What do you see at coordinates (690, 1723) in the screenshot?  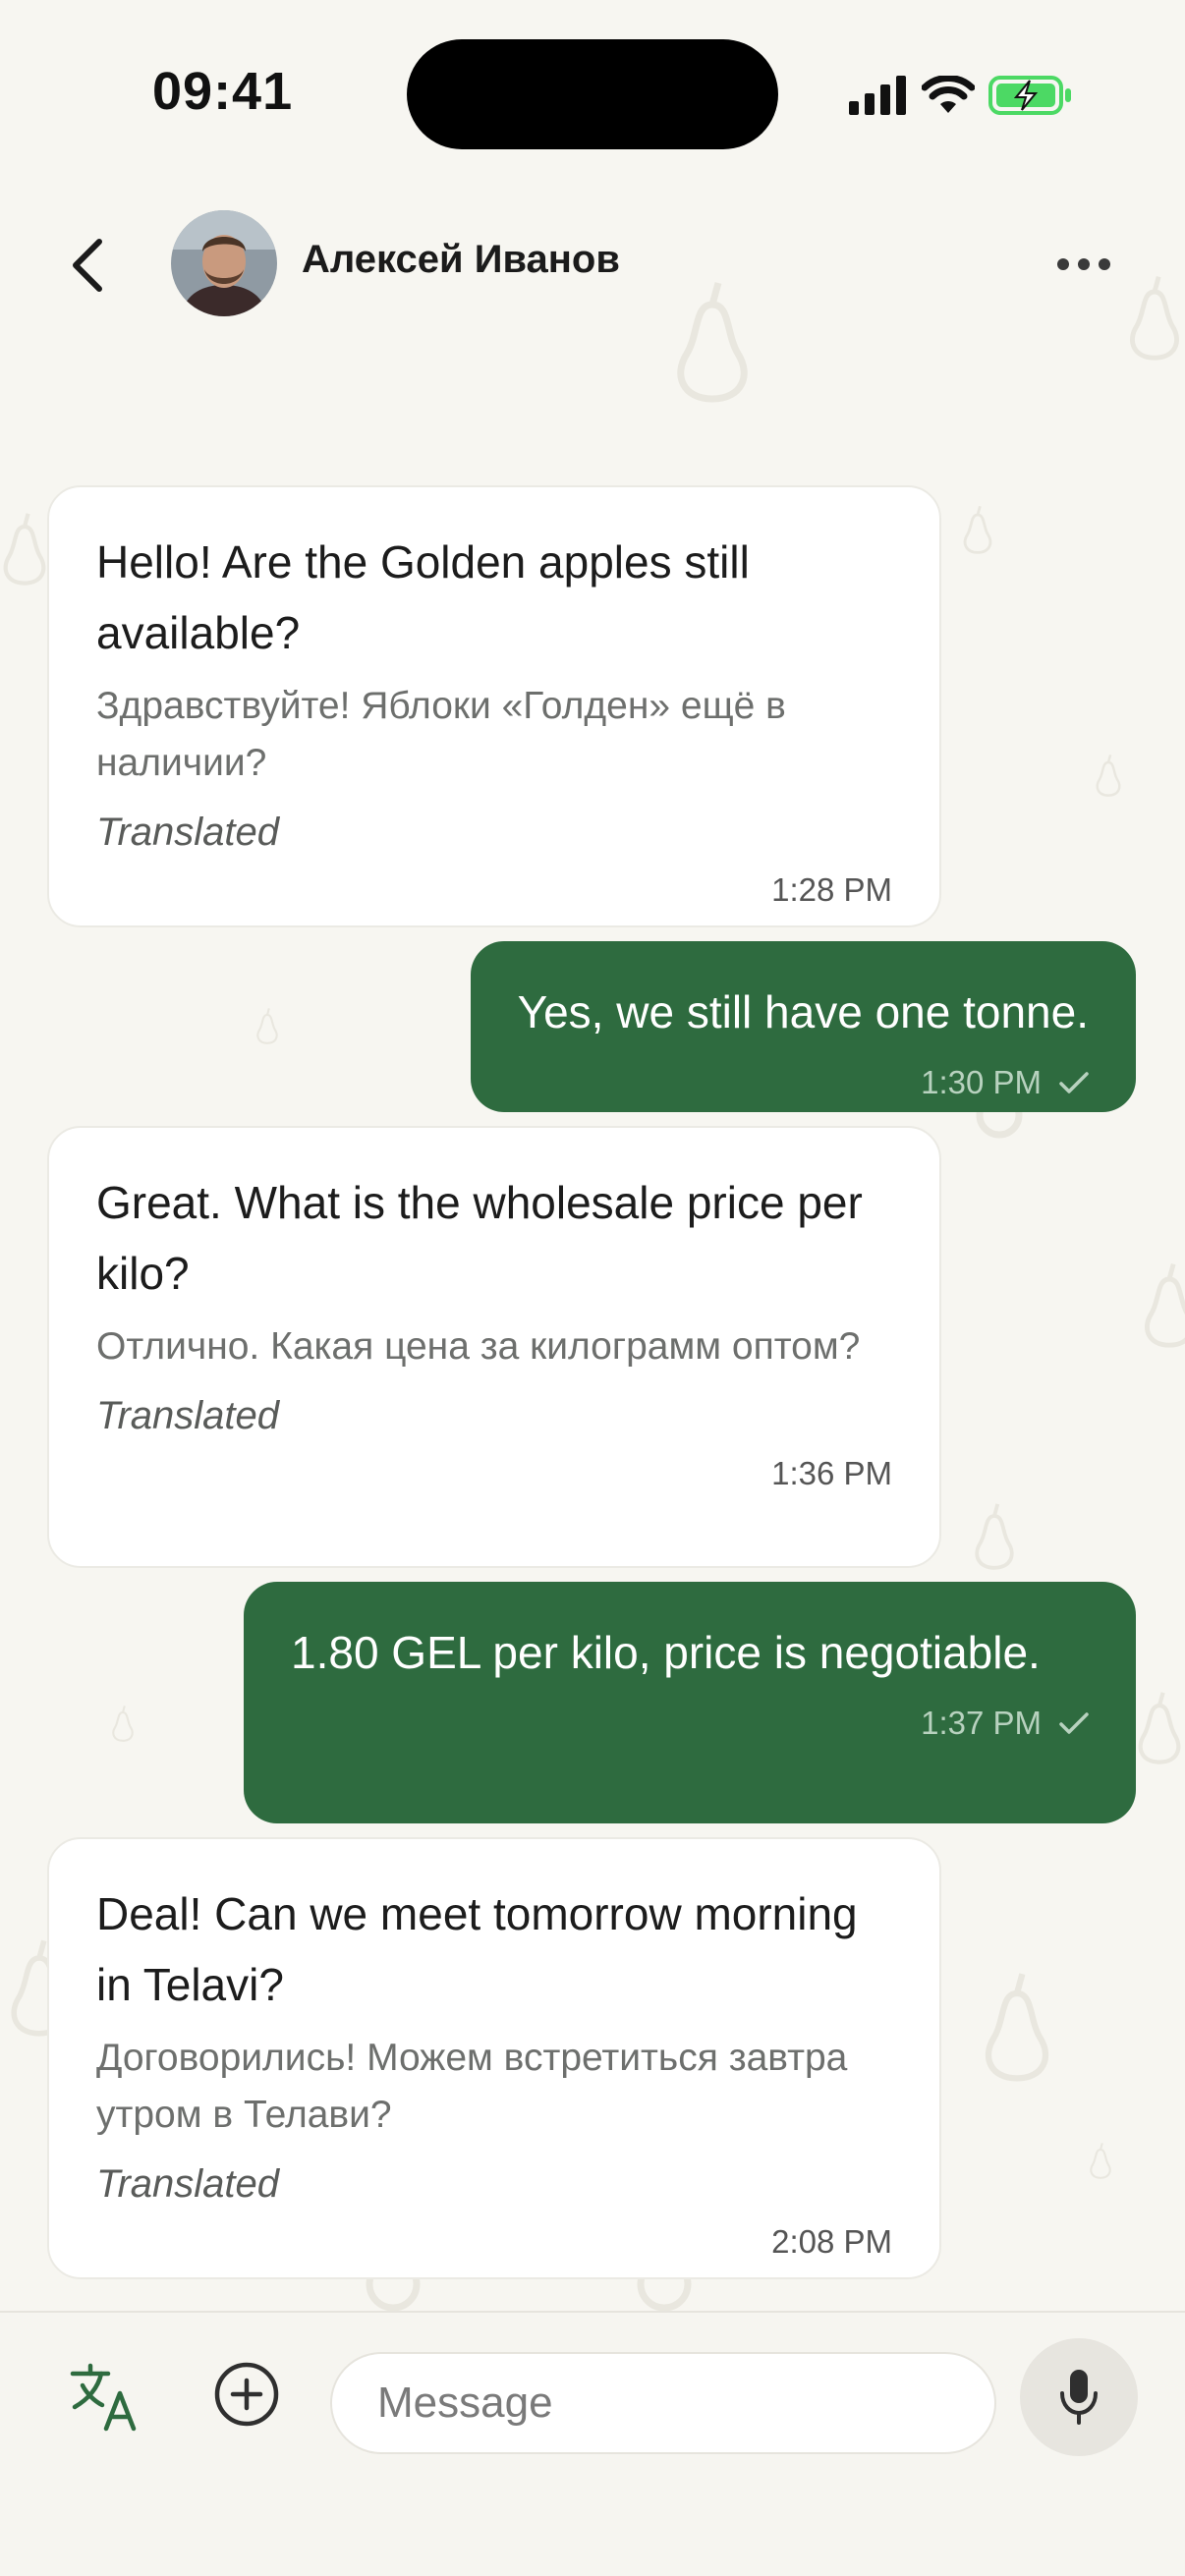 I see `message-meta: 1:37 PM` at bounding box center [690, 1723].